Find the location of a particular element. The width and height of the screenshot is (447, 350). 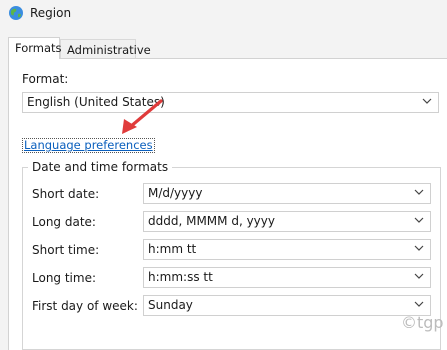

language-preferences-link: Language preferences is located at coordinates (88, 145).